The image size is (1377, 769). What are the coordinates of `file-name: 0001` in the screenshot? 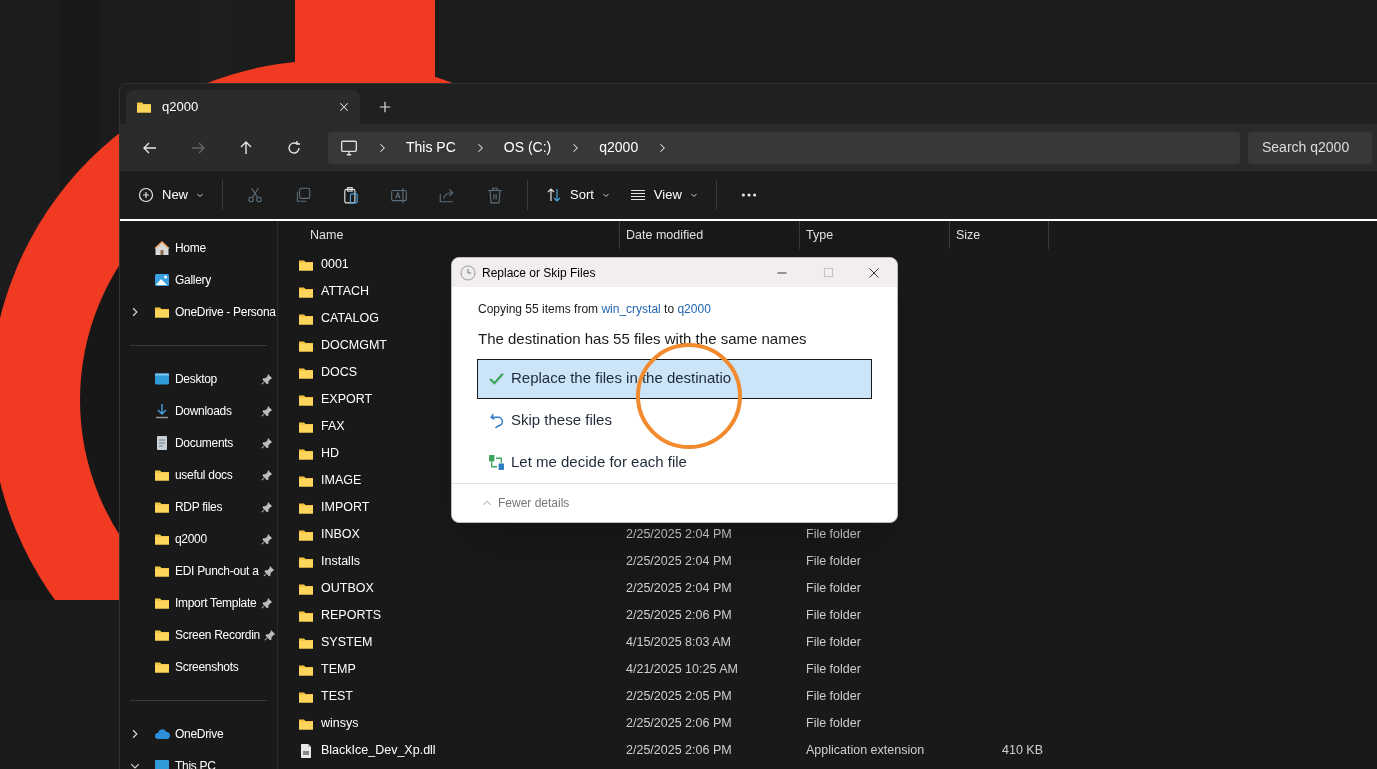 It's located at (335, 264).